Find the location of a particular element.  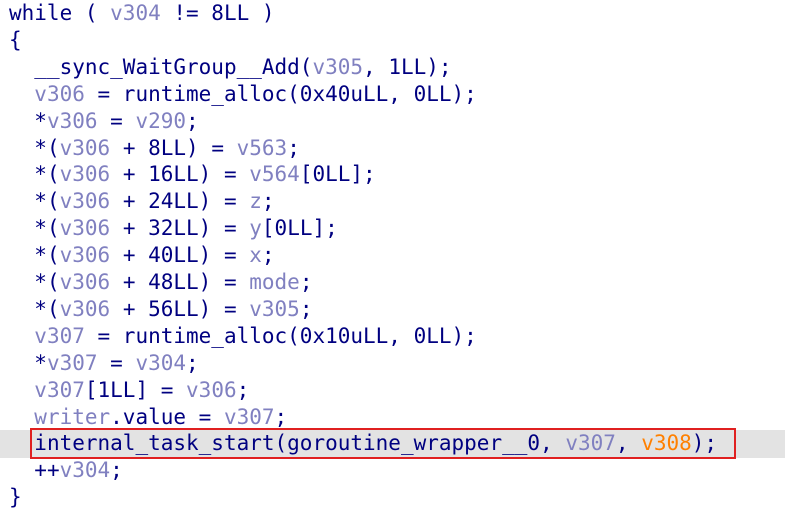

code-line: *(v306 + 48LL) = mode; is located at coordinates (160, 282).